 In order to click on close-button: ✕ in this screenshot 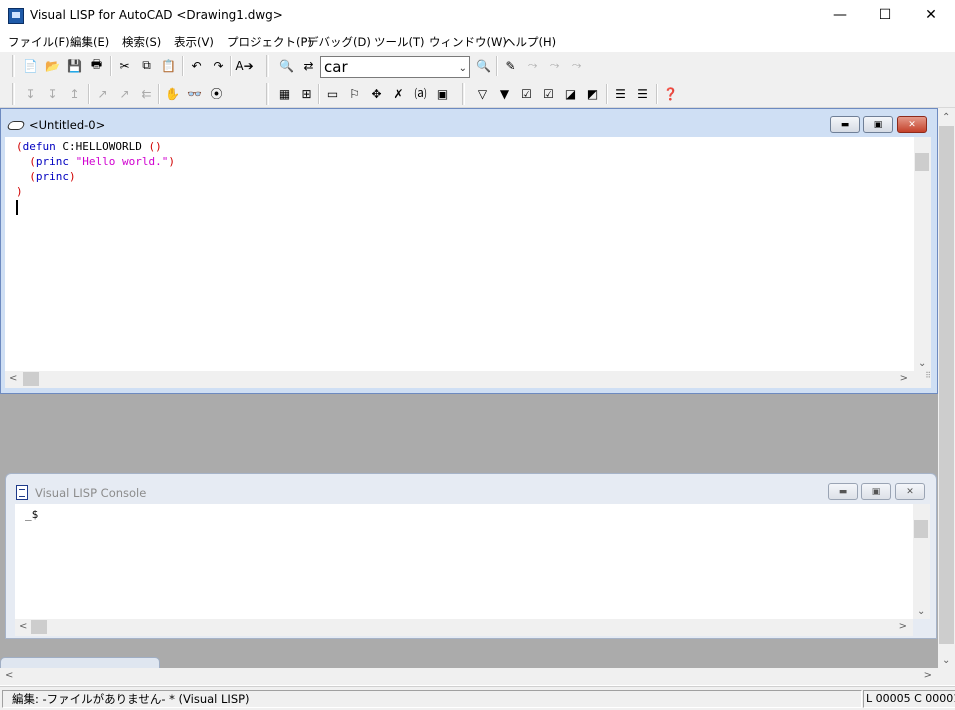, I will do `click(931, 15)`.